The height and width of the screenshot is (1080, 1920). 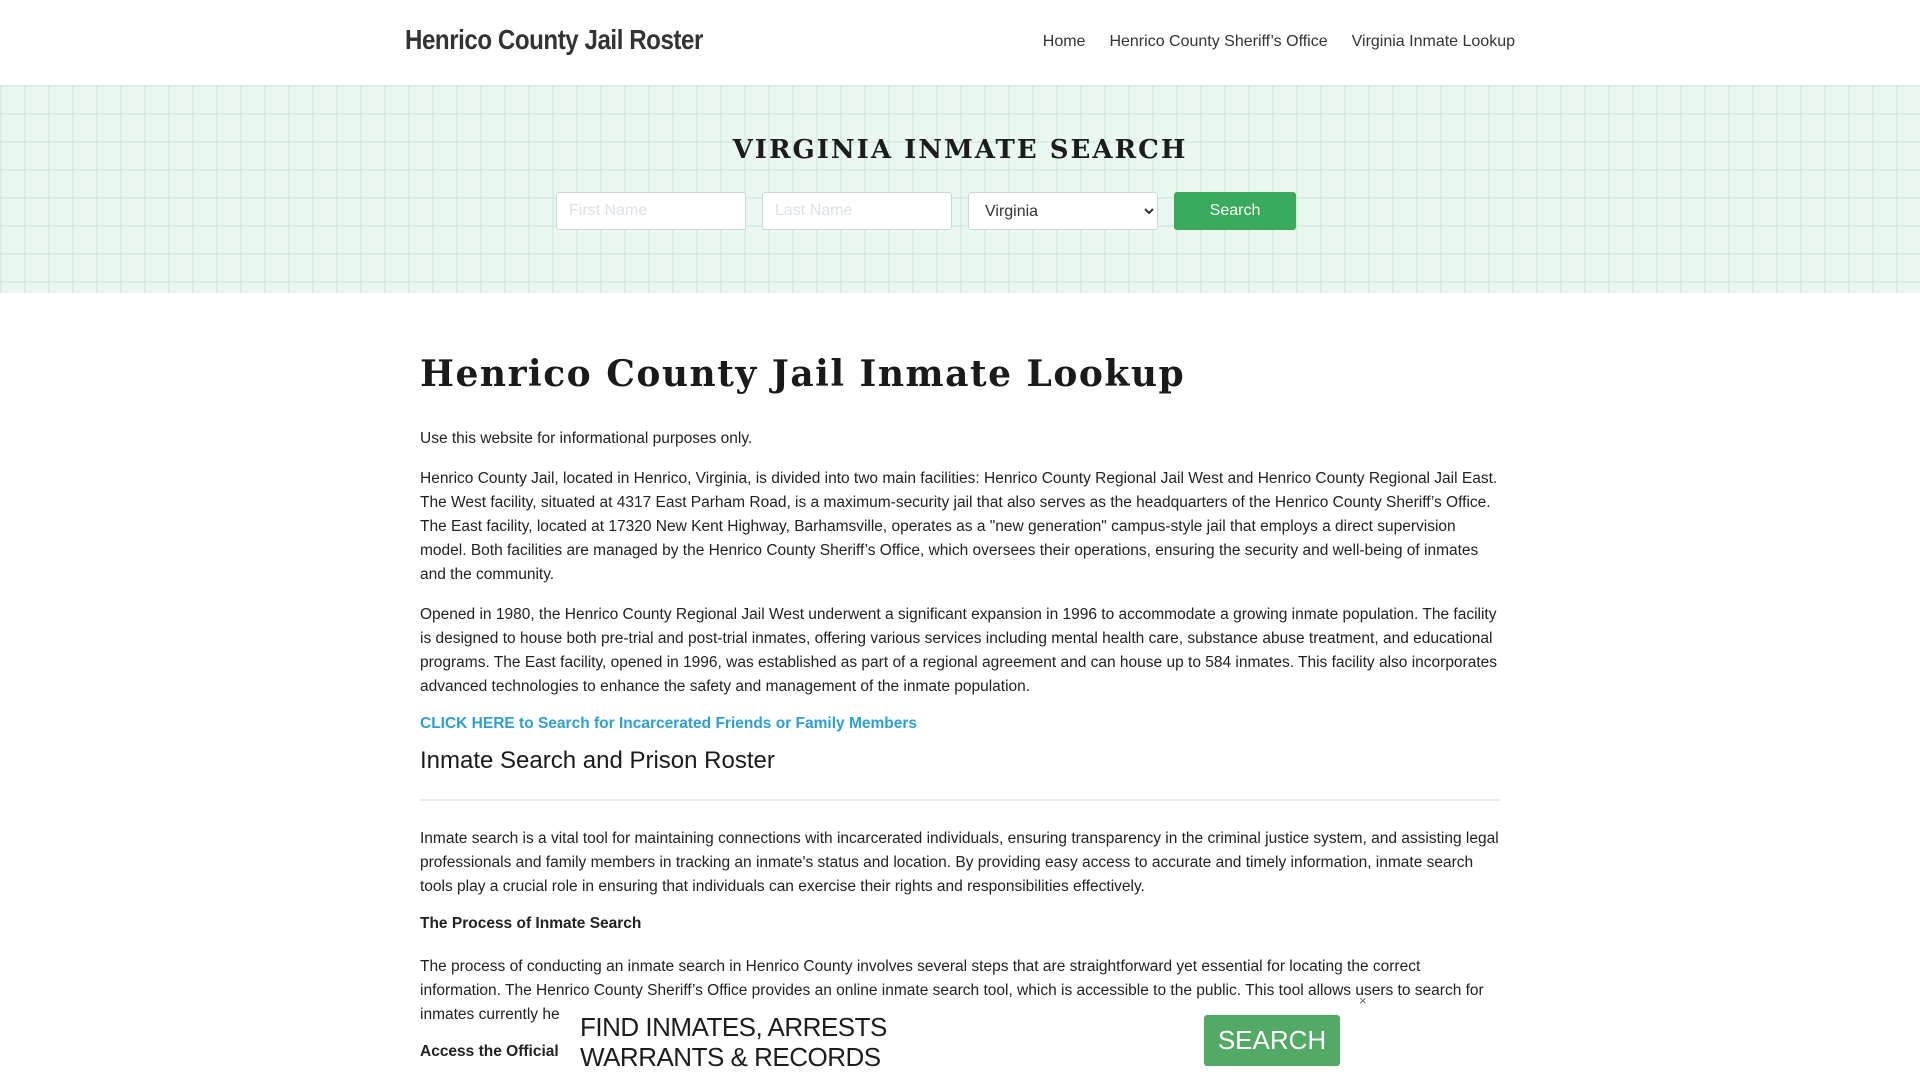 What do you see at coordinates (730, 1057) in the screenshot?
I see `ad-line-2: WARRANTS & RECORDS` at bounding box center [730, 1057].